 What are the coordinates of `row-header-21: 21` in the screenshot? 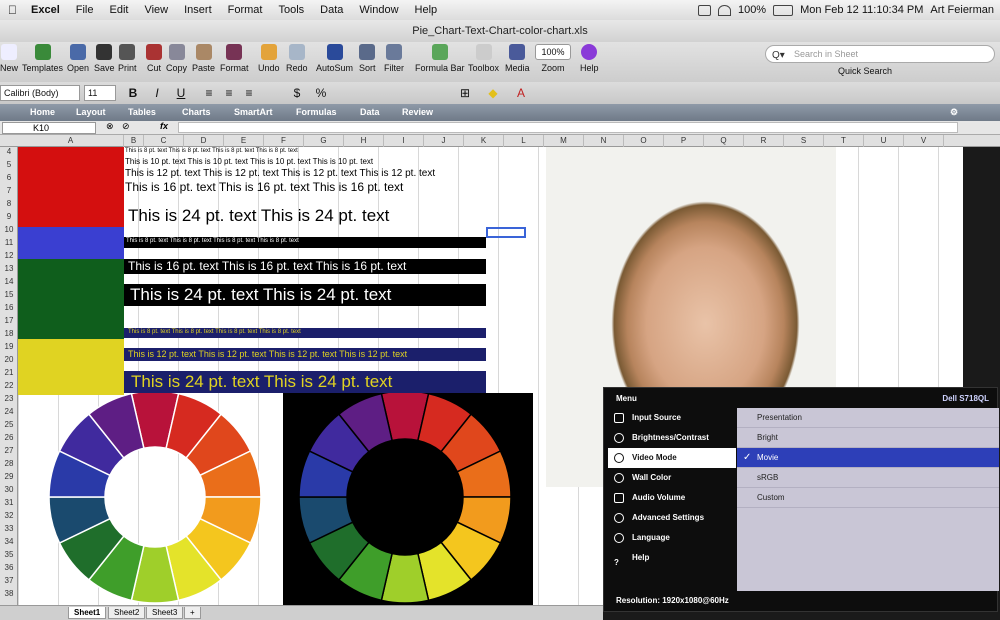 It's located at (9, 372).